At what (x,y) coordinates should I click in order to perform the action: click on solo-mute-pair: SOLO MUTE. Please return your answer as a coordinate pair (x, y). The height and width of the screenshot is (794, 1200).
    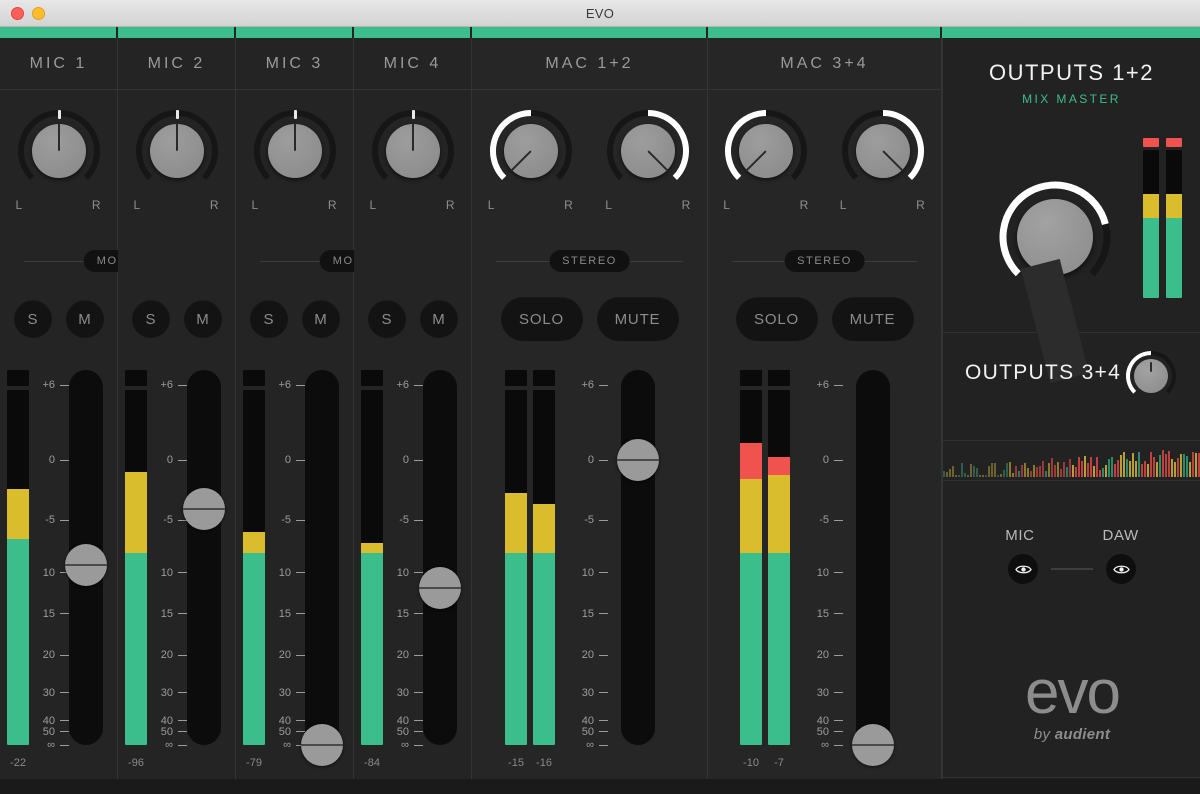
    Looking at the image, I should click on (589, 319).